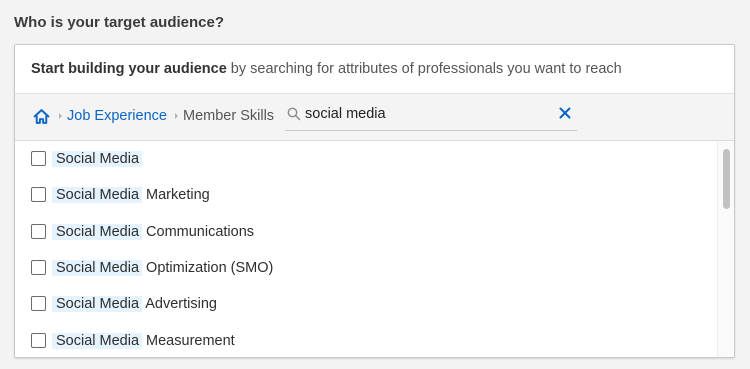 This screenshot has height=369, width=750. What do you see at coordinates (129, 69) in the screenshot?
I see `intro-bold: Start building your audience` at bounding box center [129, 69].